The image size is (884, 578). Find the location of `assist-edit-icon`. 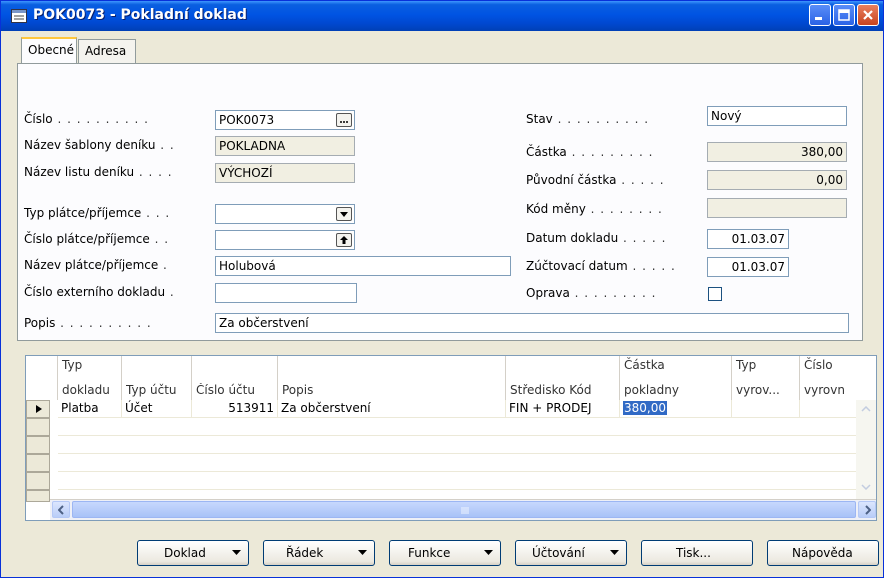

assist-edit-icon is located at coordinates (344, 122).